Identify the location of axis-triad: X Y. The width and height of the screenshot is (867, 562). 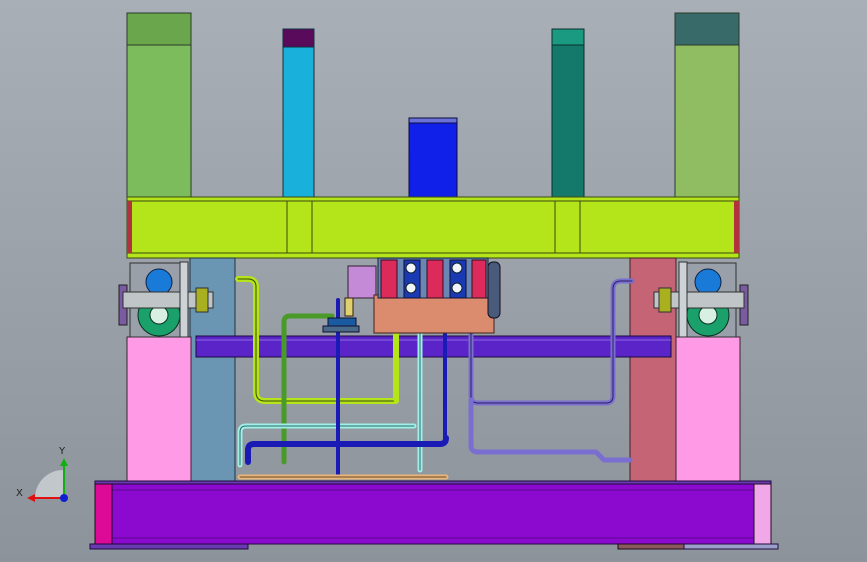
(42, 474).